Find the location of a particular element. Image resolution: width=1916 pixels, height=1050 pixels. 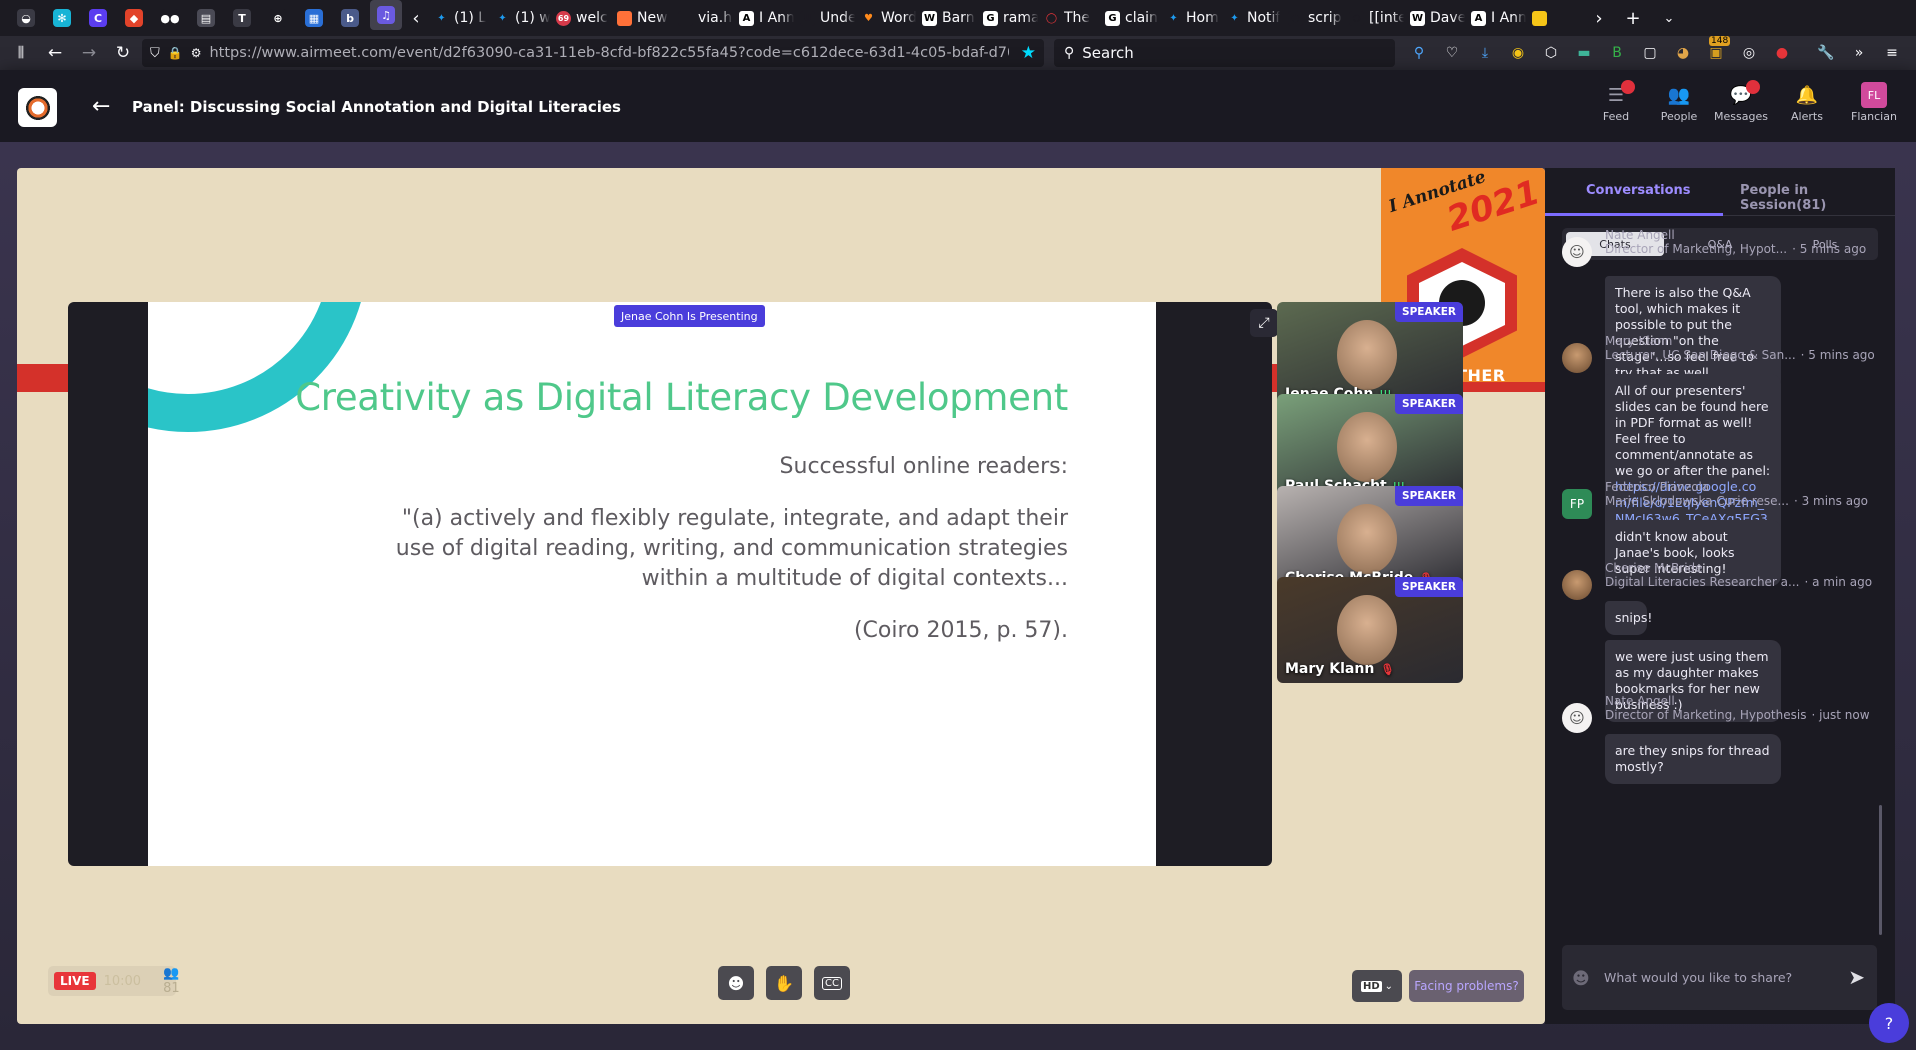

forward-icon: → is located at coordinates (89, 53).